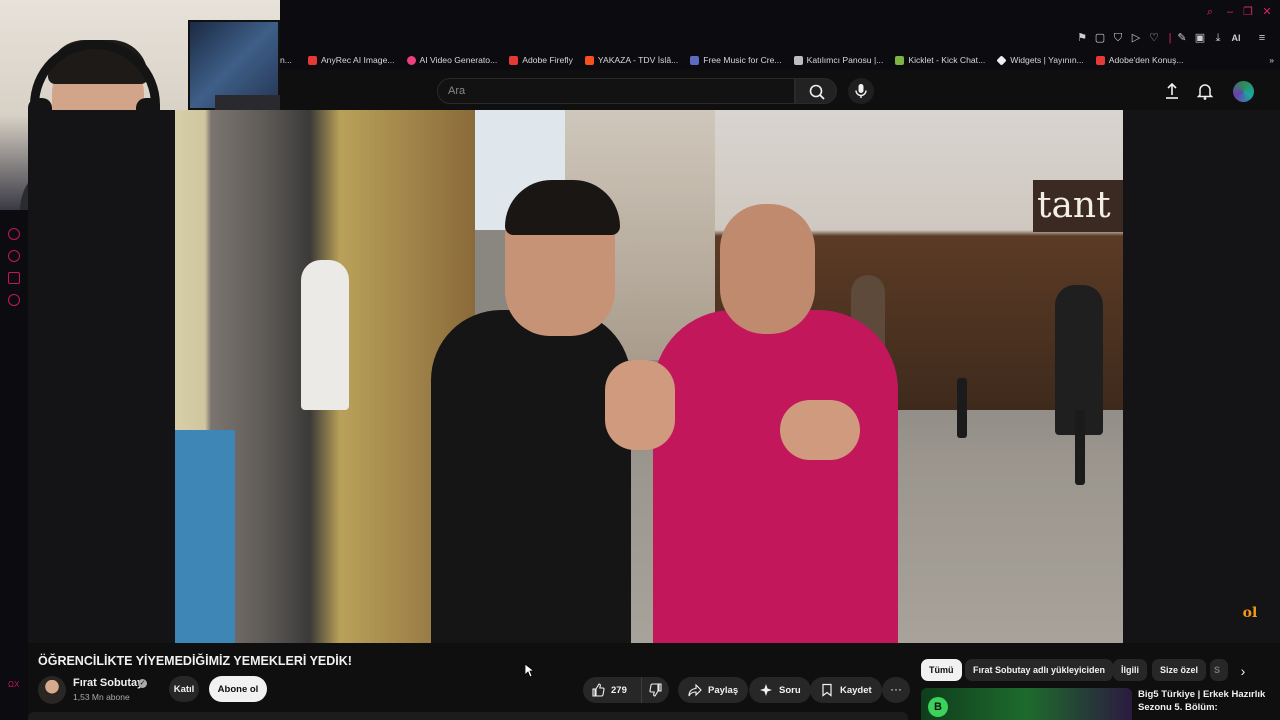  I want to click on host-black-shirt, so click(531, 476).